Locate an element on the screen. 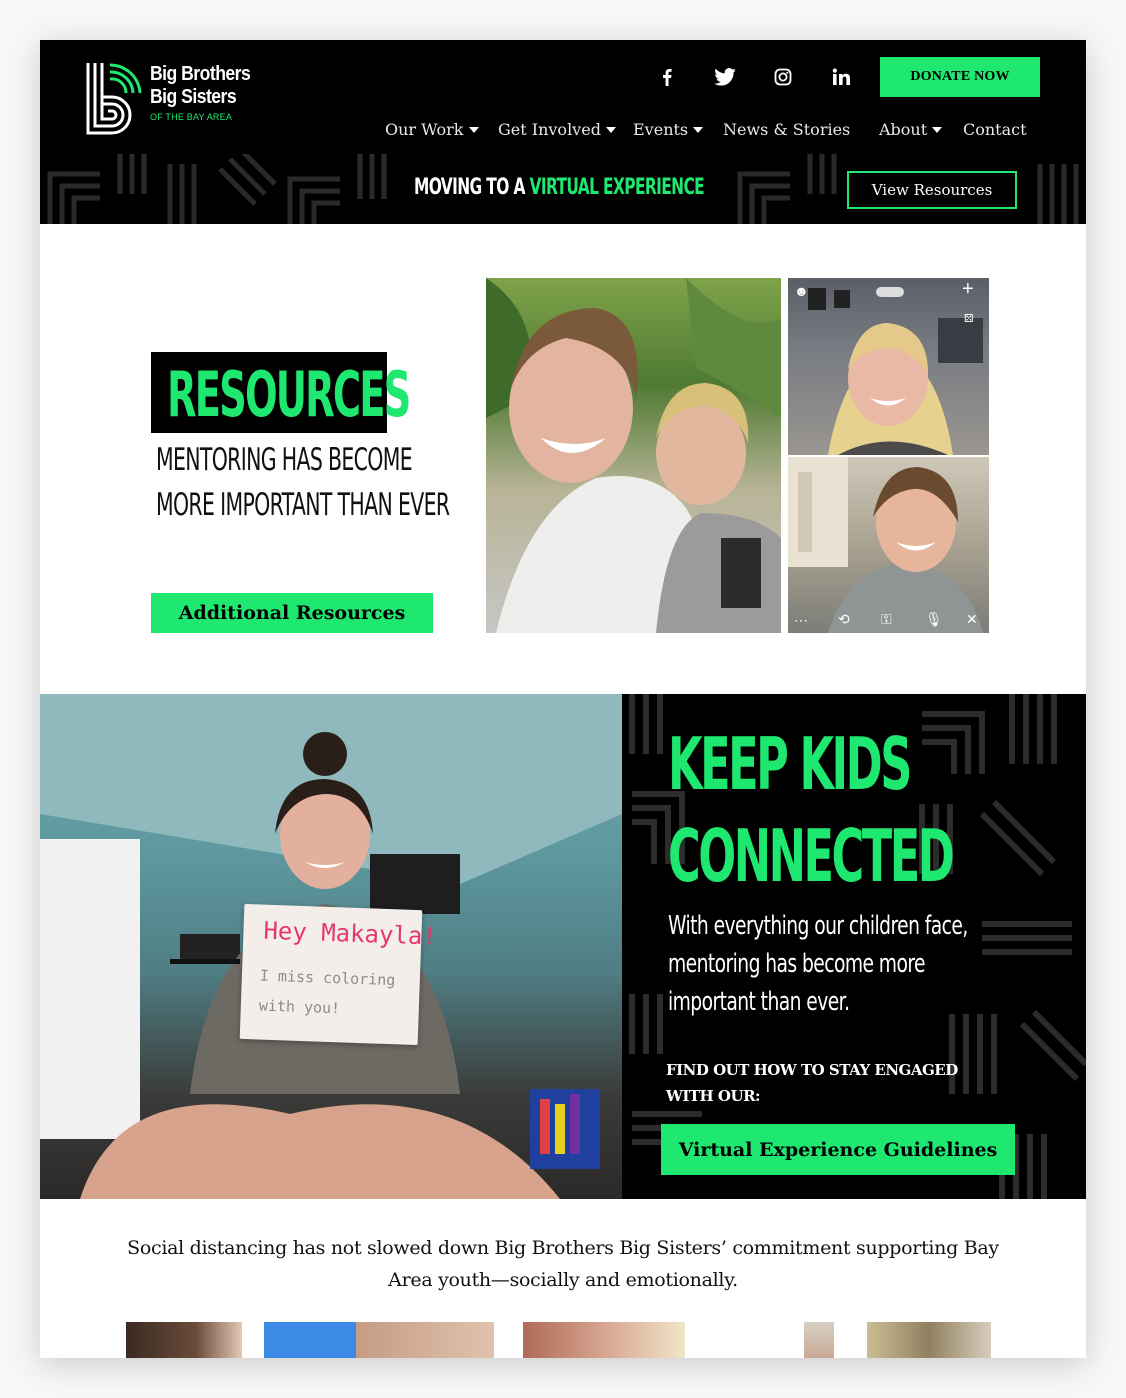 The height and width of the screenshot is (1398, 1126). mentor-selfie-photo is located at coordinates (633, 455).